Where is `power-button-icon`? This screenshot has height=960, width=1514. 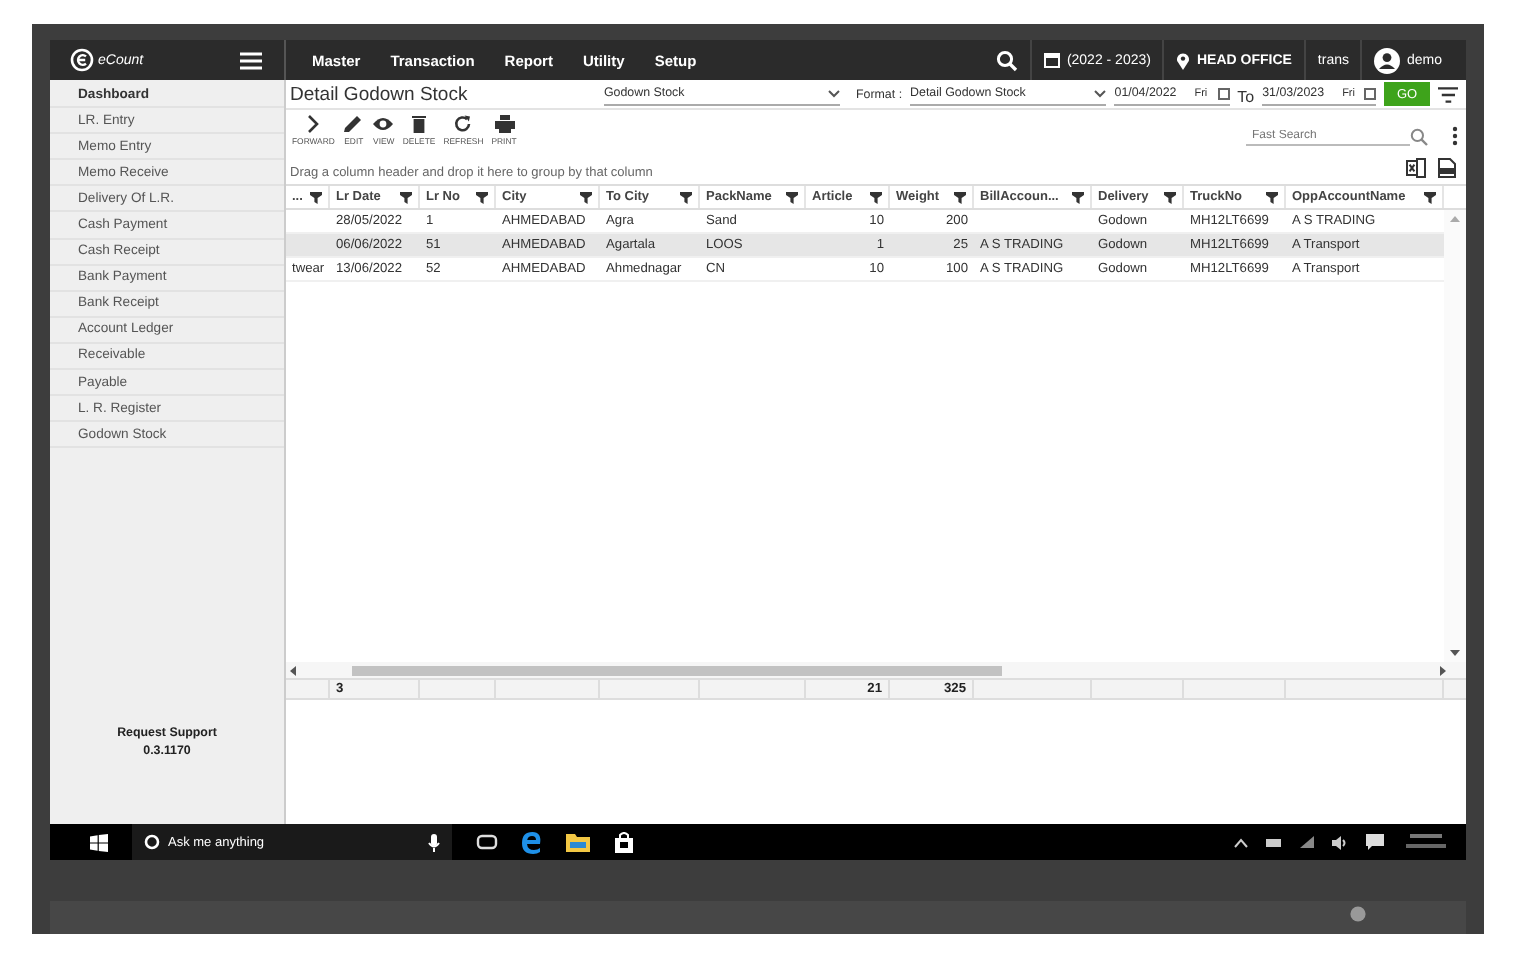 power-button-icon is located at coordinates (1358, 914).